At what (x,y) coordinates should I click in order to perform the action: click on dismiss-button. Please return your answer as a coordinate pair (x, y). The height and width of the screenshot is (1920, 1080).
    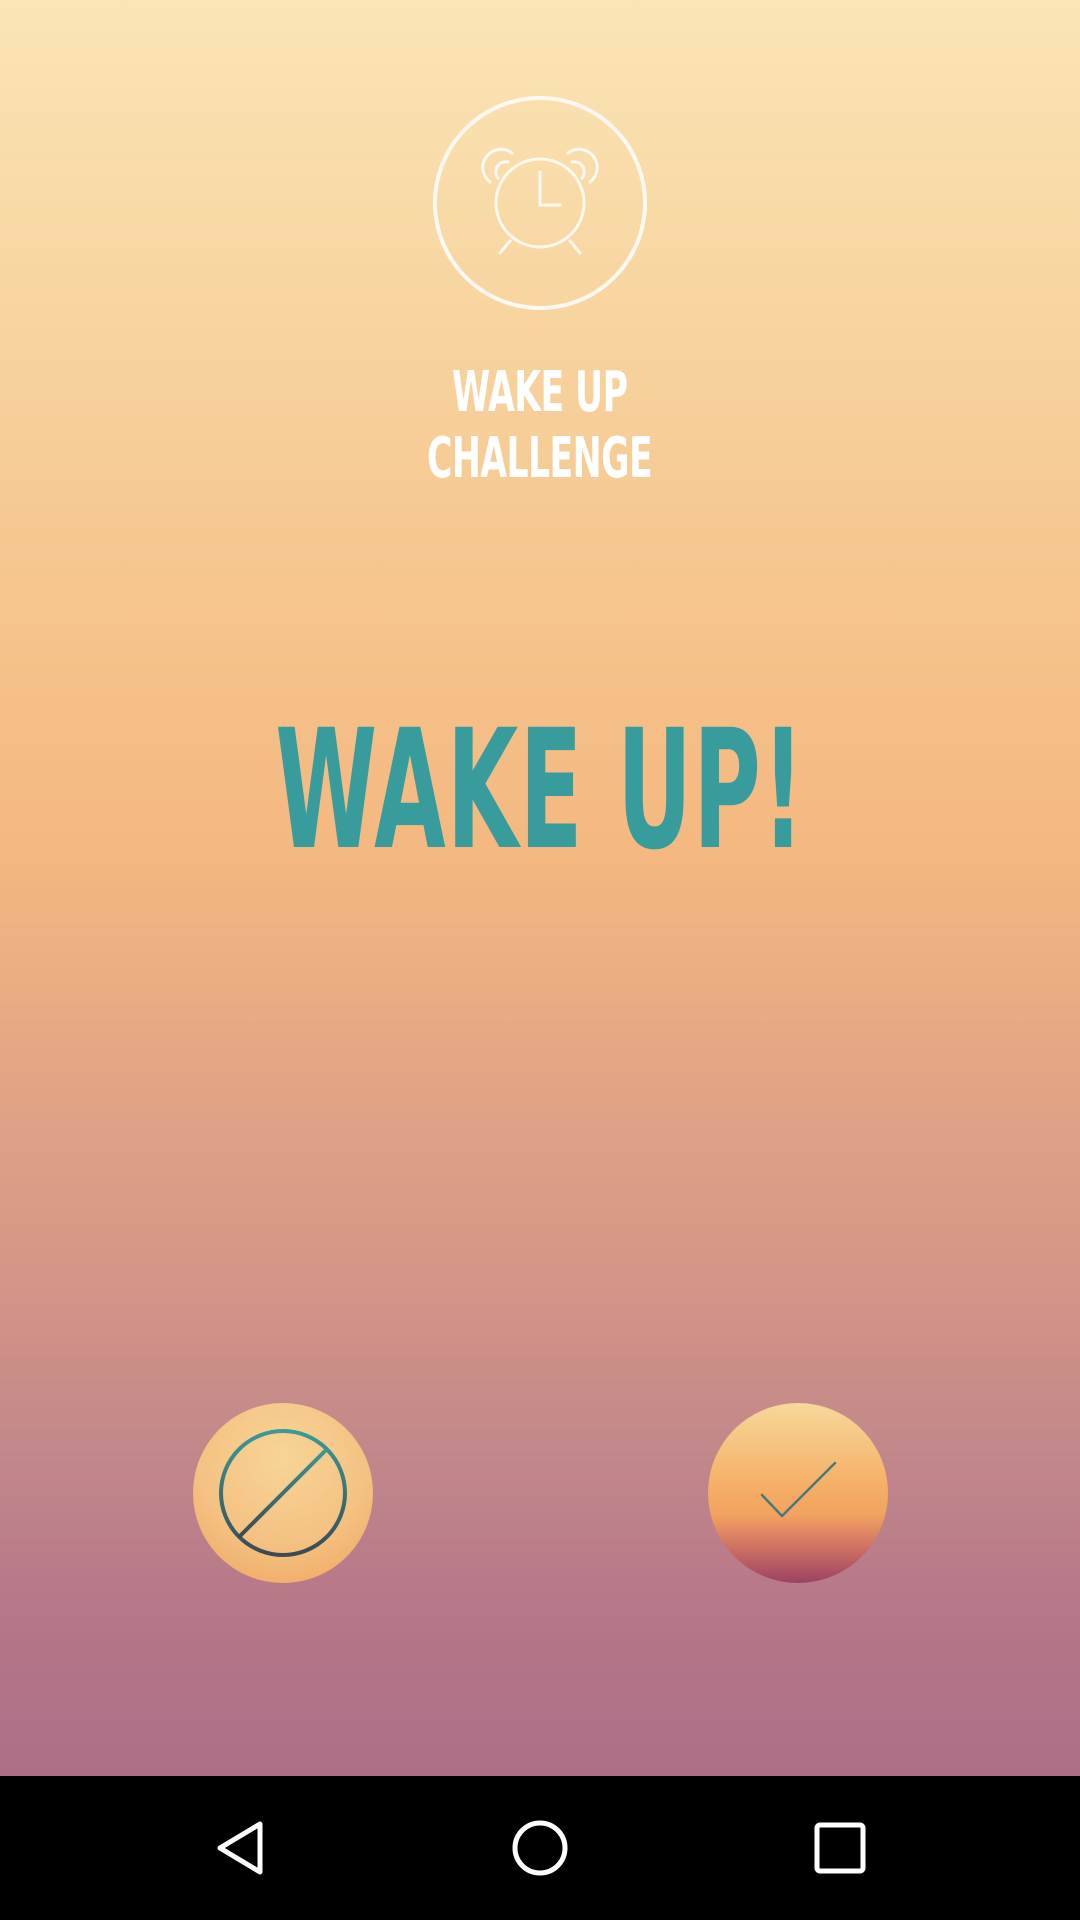
    Looking at the image, I should click on (283, 1493).